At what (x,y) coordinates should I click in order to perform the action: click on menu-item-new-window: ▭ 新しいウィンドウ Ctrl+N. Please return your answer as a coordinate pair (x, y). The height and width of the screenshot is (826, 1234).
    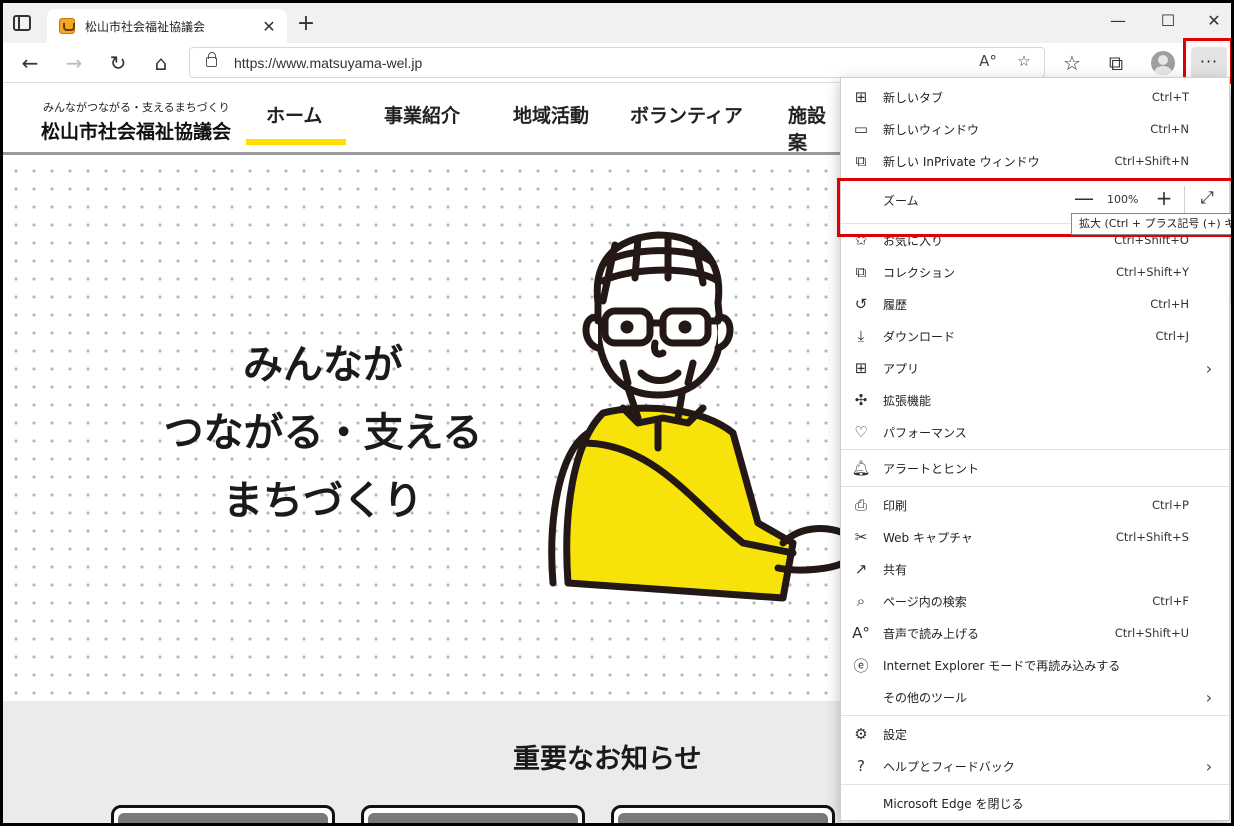
    Looking at the image, I should click on (1035, 129).